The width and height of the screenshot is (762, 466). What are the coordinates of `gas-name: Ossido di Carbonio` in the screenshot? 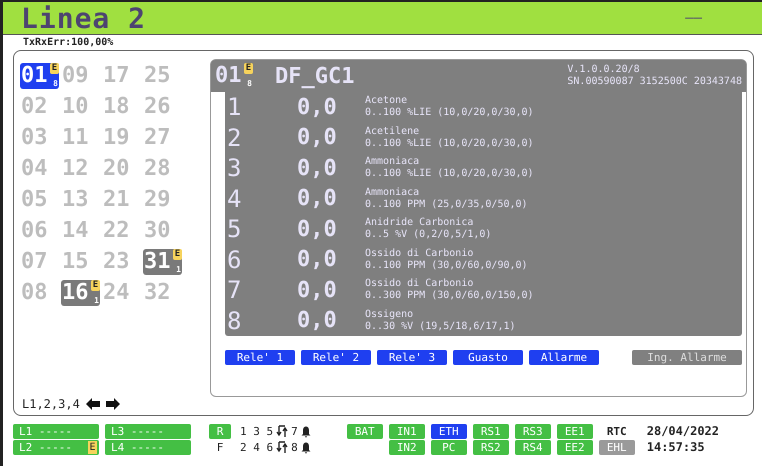 It's located at (419, 254).